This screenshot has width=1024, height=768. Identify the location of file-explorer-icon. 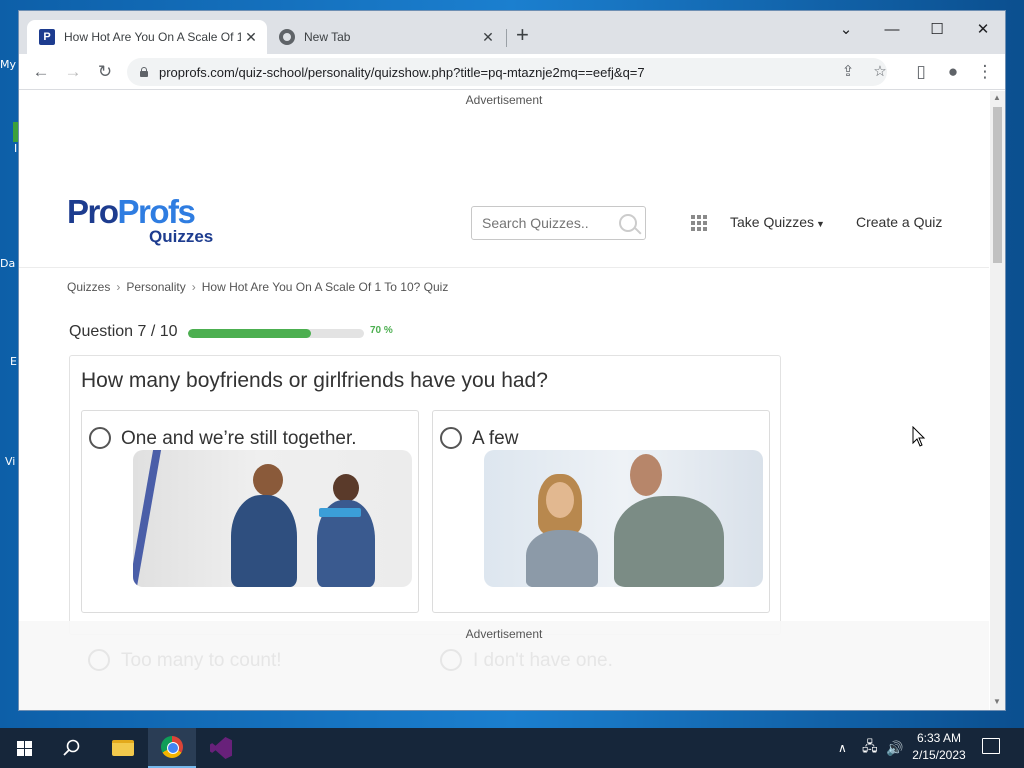
(123, 748).